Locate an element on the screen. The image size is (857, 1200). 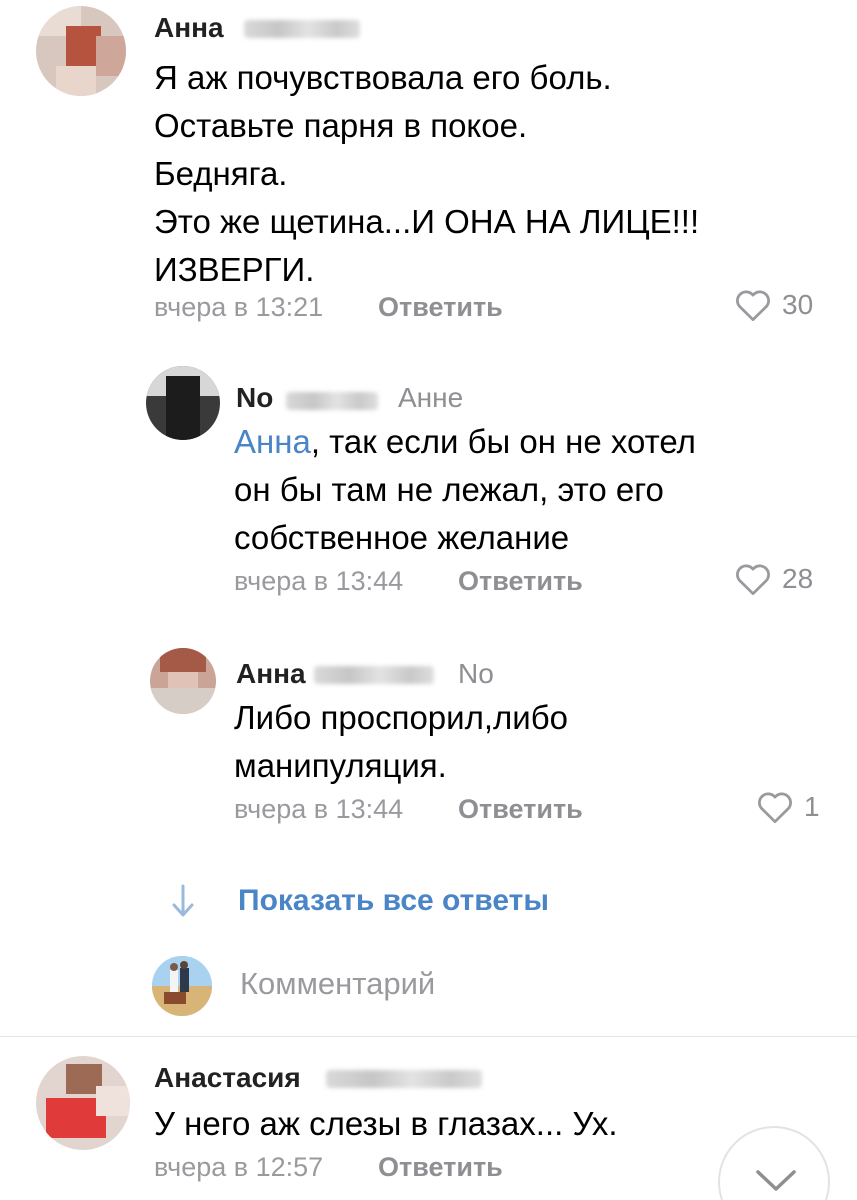
comment-text: Либо проспорил,либо манипуляция. is located at coordinates (401, 742).